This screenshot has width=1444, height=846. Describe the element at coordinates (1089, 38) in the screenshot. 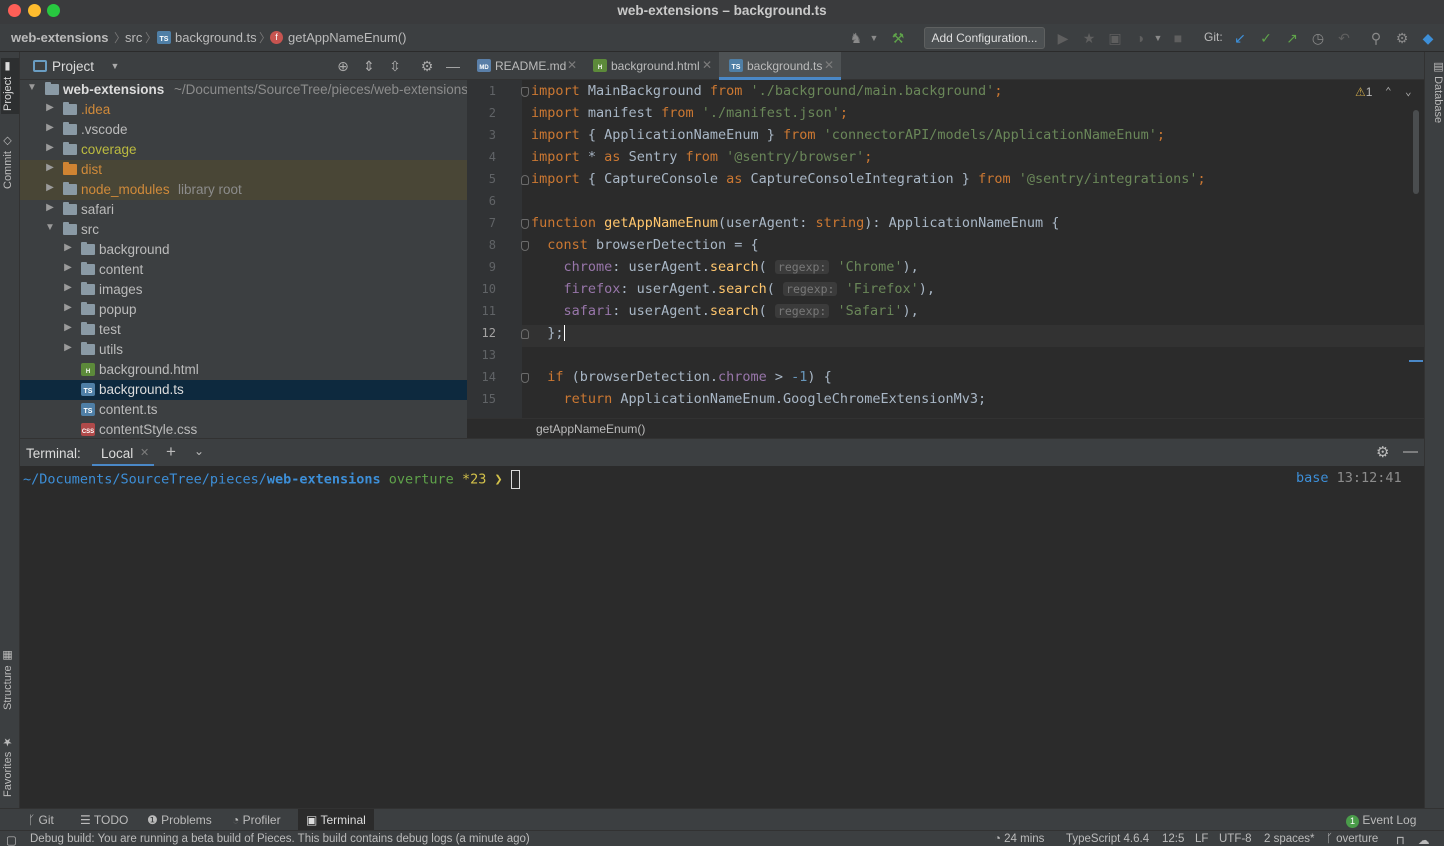

I see `debug-icon: ★` at that location.